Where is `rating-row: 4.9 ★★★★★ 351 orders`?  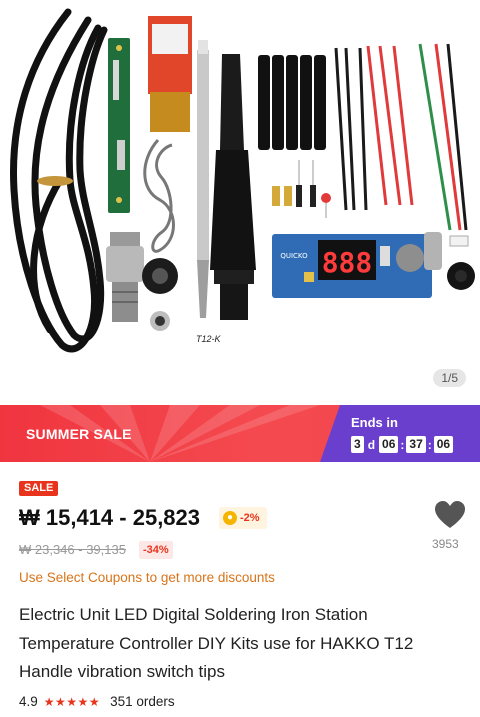
rating-row: 4.9 ★★★★★ 351 orders is located at coordinates (97, 701).